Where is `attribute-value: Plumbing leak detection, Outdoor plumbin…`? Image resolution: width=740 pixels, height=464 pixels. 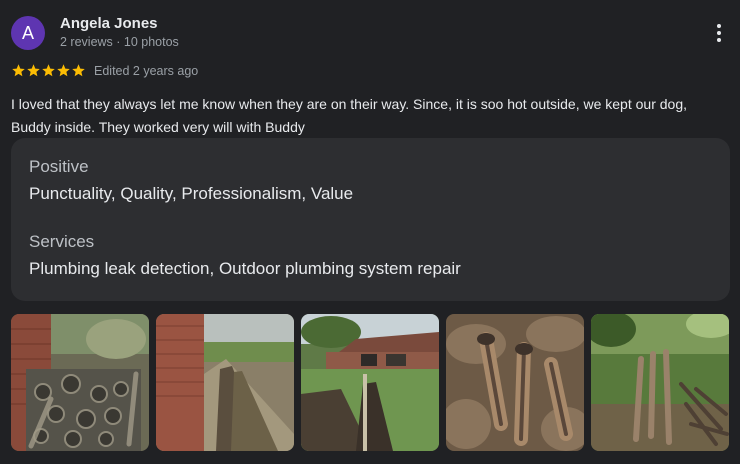 attribute-value: Plumbing leak detection, Outdoor plumbin… is located at coordinates (245, 268).